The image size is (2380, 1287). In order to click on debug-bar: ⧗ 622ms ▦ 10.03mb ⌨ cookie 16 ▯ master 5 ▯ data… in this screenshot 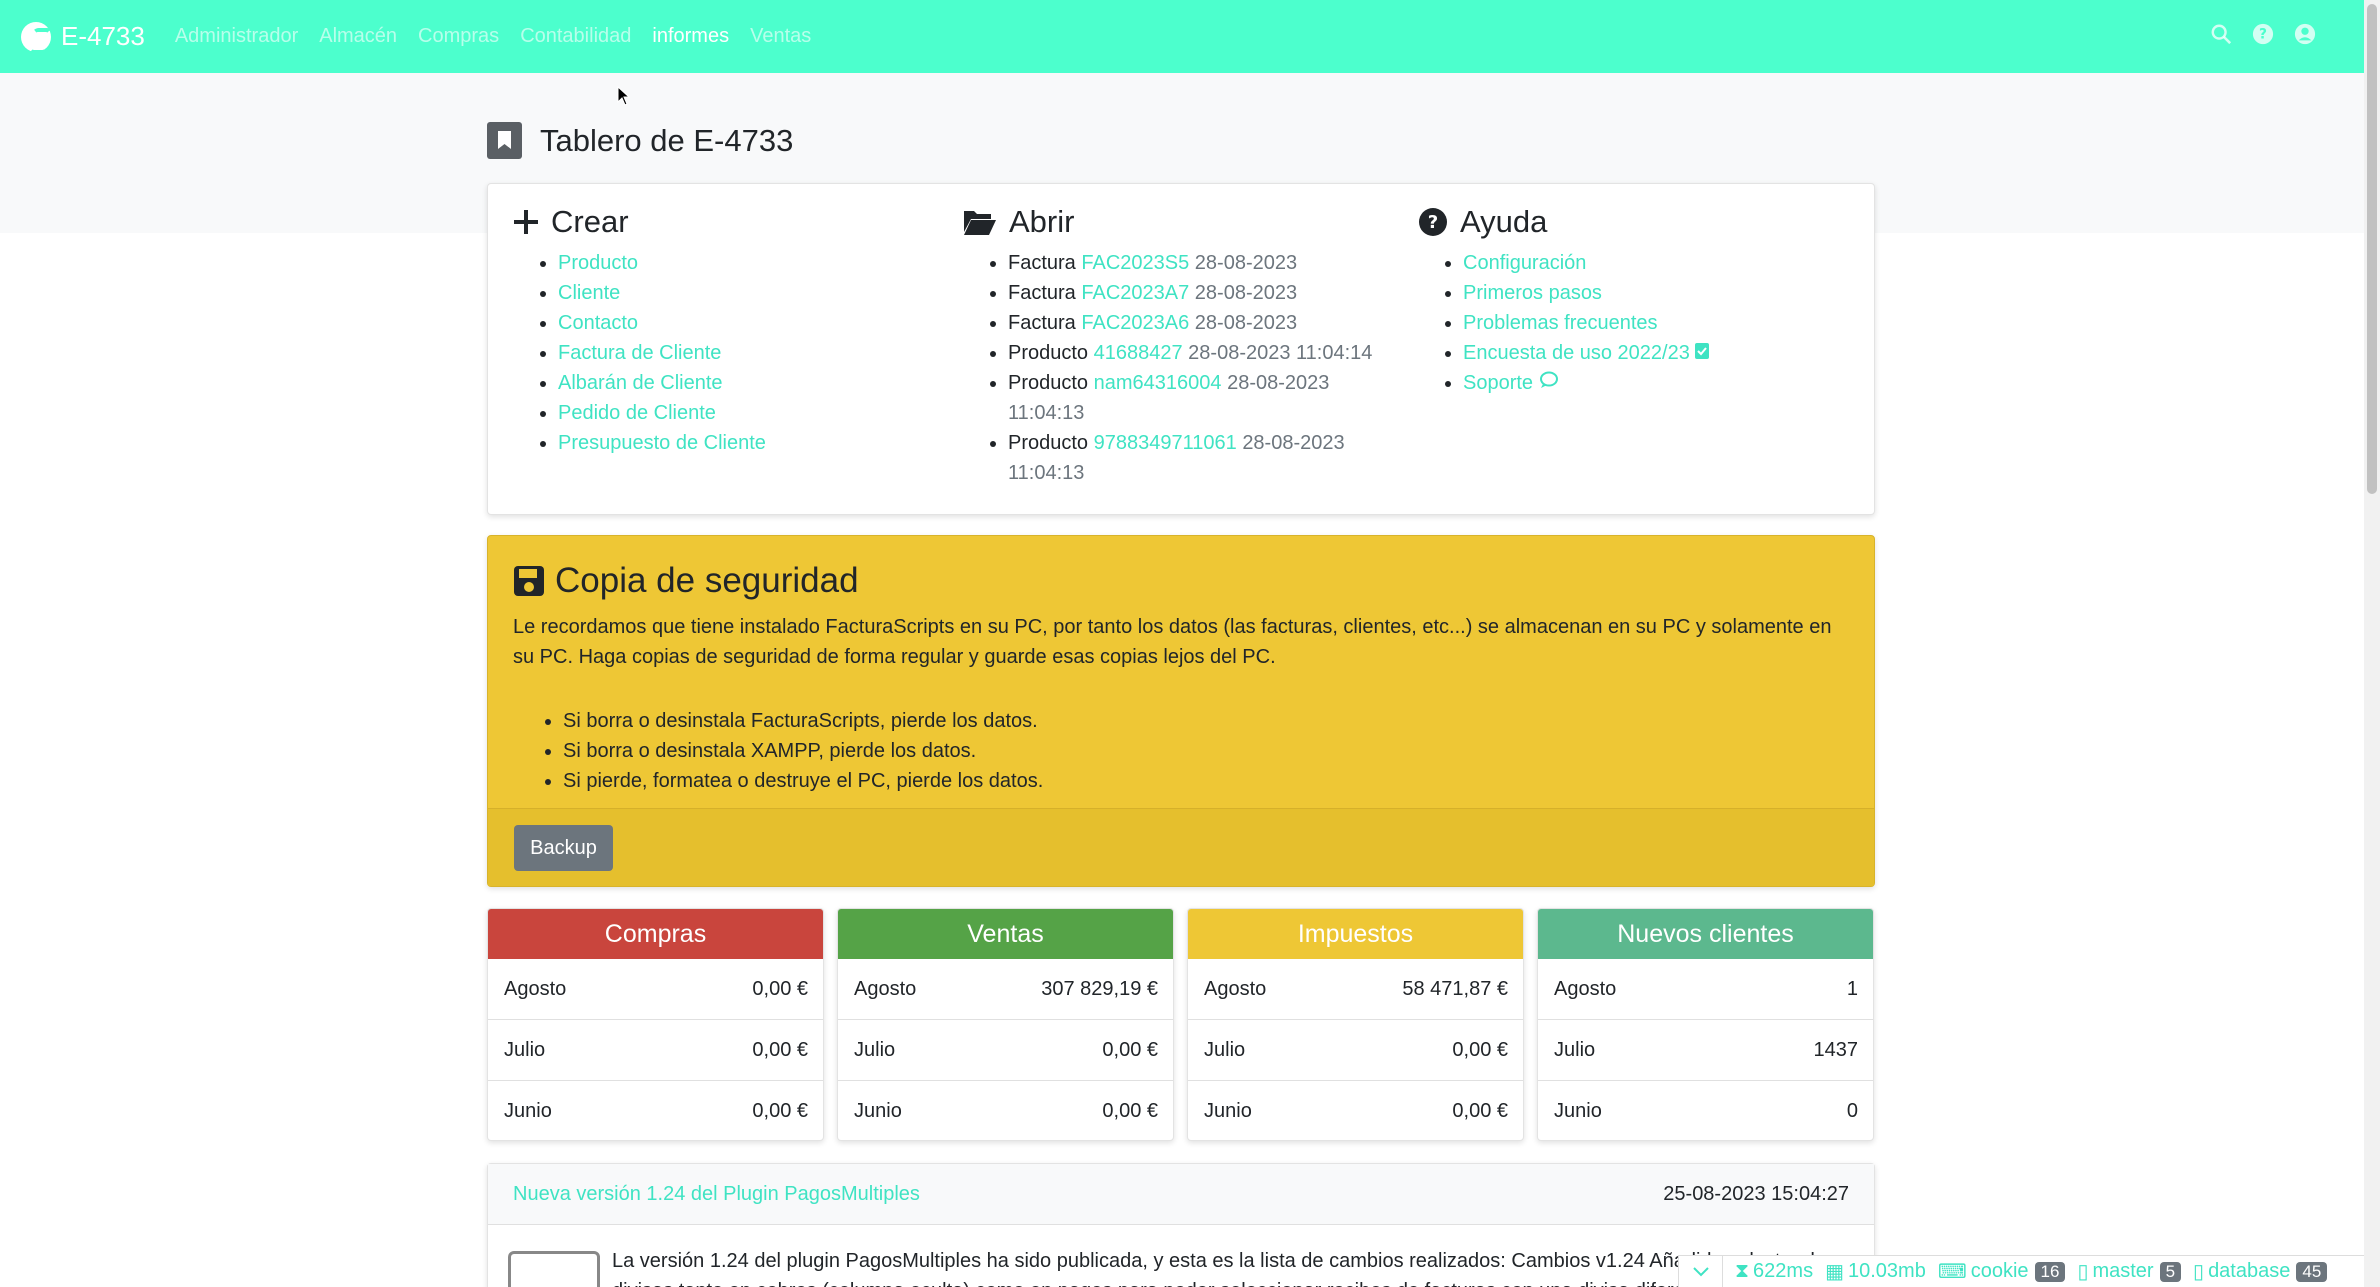, I will do `click(2021, 1271)`.